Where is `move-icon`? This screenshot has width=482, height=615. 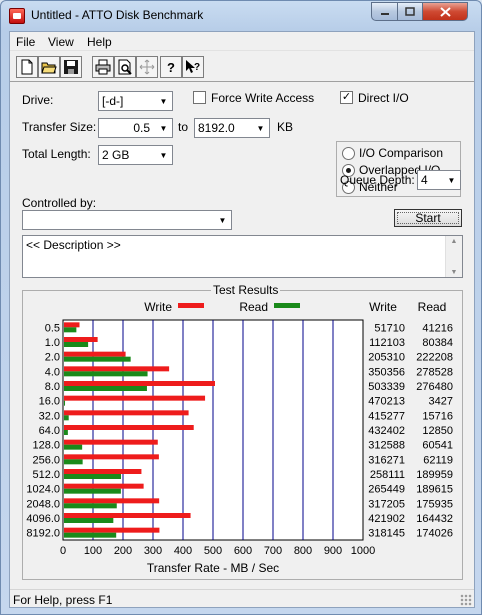
move-icon is located at coordinates (147, 67).